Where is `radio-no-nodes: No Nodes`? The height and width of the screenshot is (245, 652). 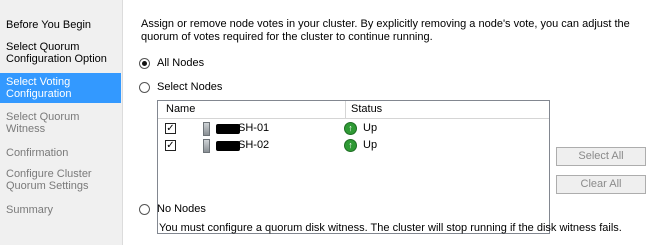 radio-no-nodes: No Nodes is located at coordinates (172, 209).